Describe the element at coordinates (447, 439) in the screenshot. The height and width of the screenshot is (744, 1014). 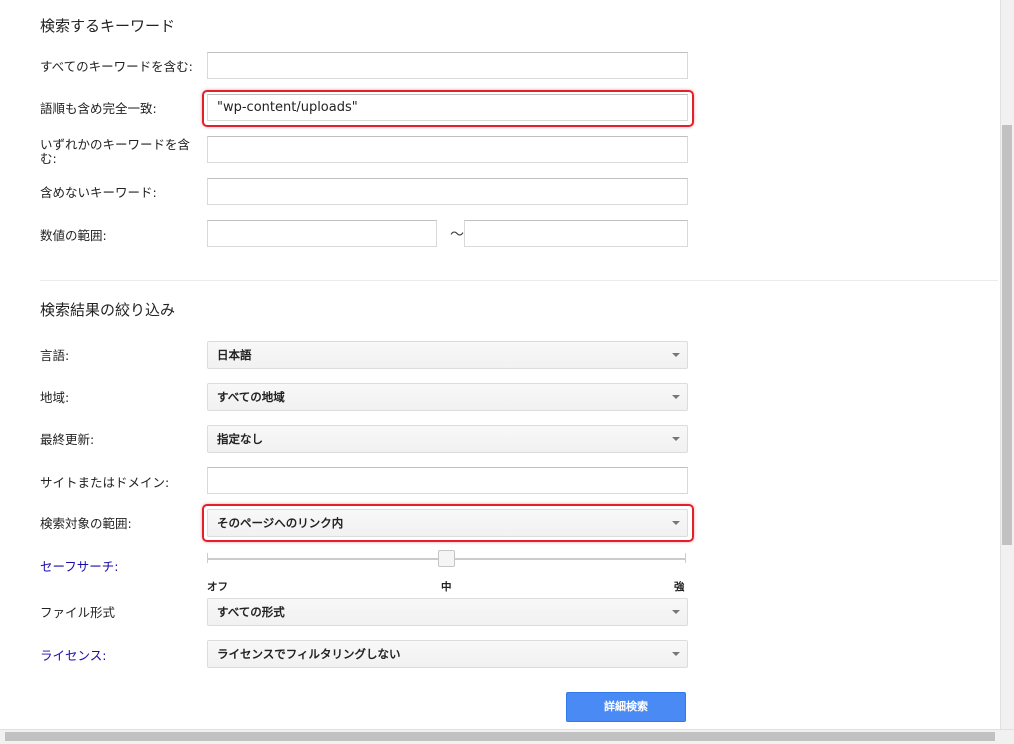
I see `updated-select: 指定なし` at that location.